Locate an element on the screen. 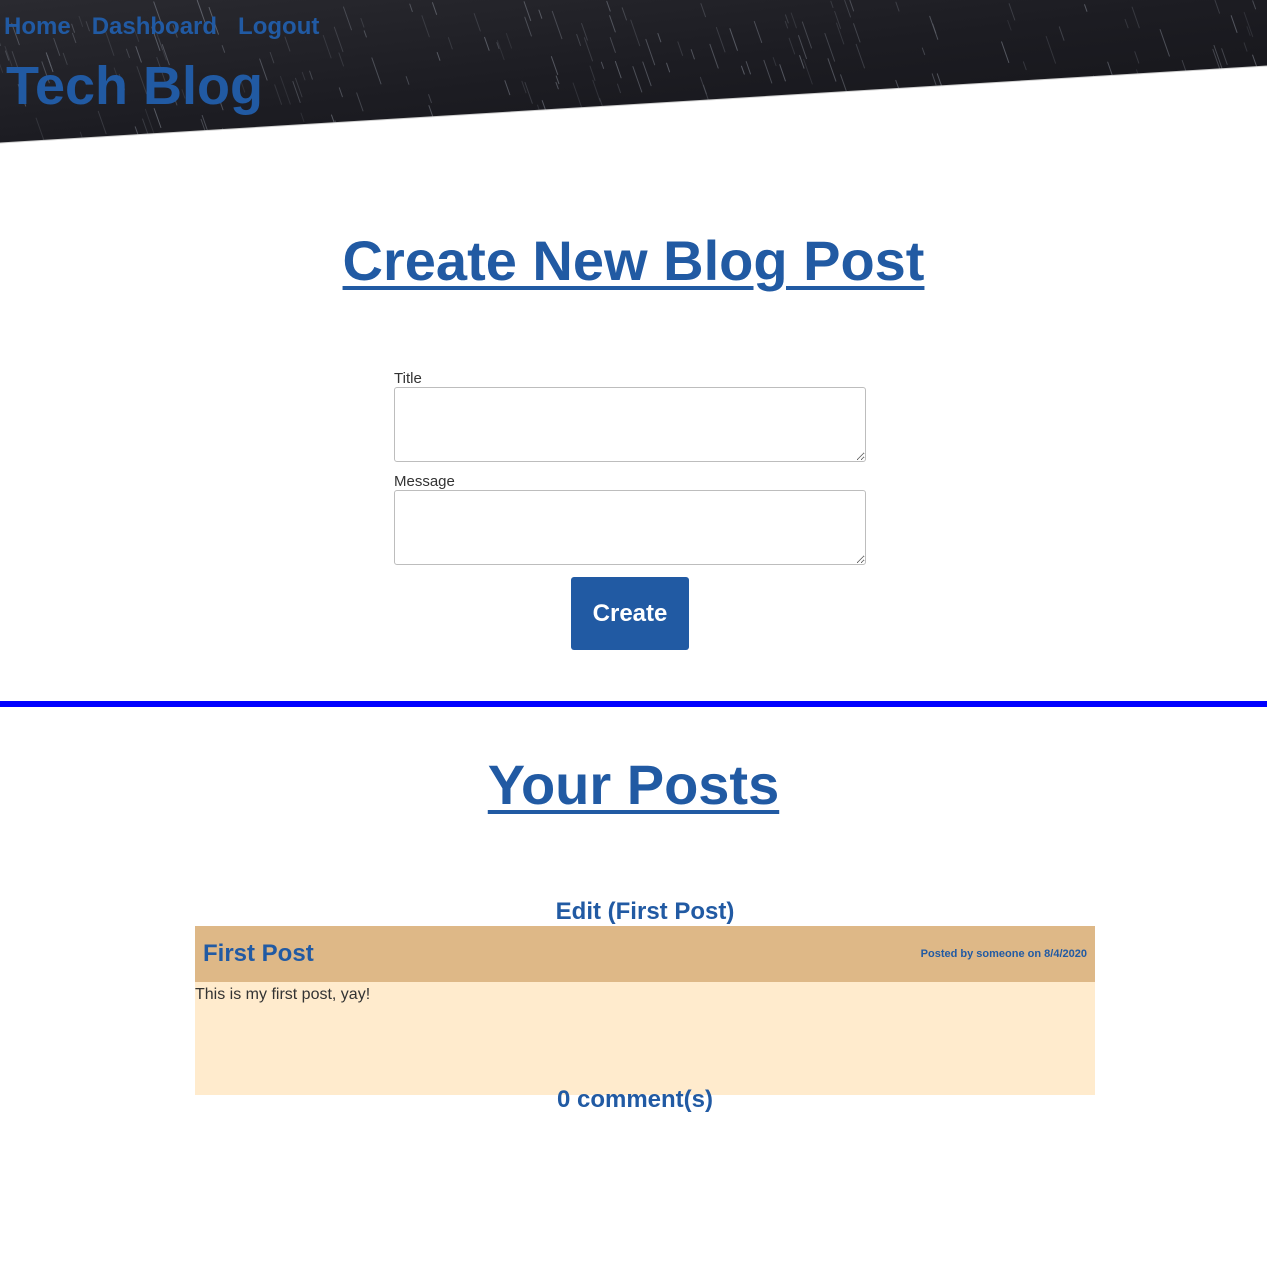 Image resolution: width=1267 pixels, height=1283 pixels. section-divider is located at coordinates (633, 704).